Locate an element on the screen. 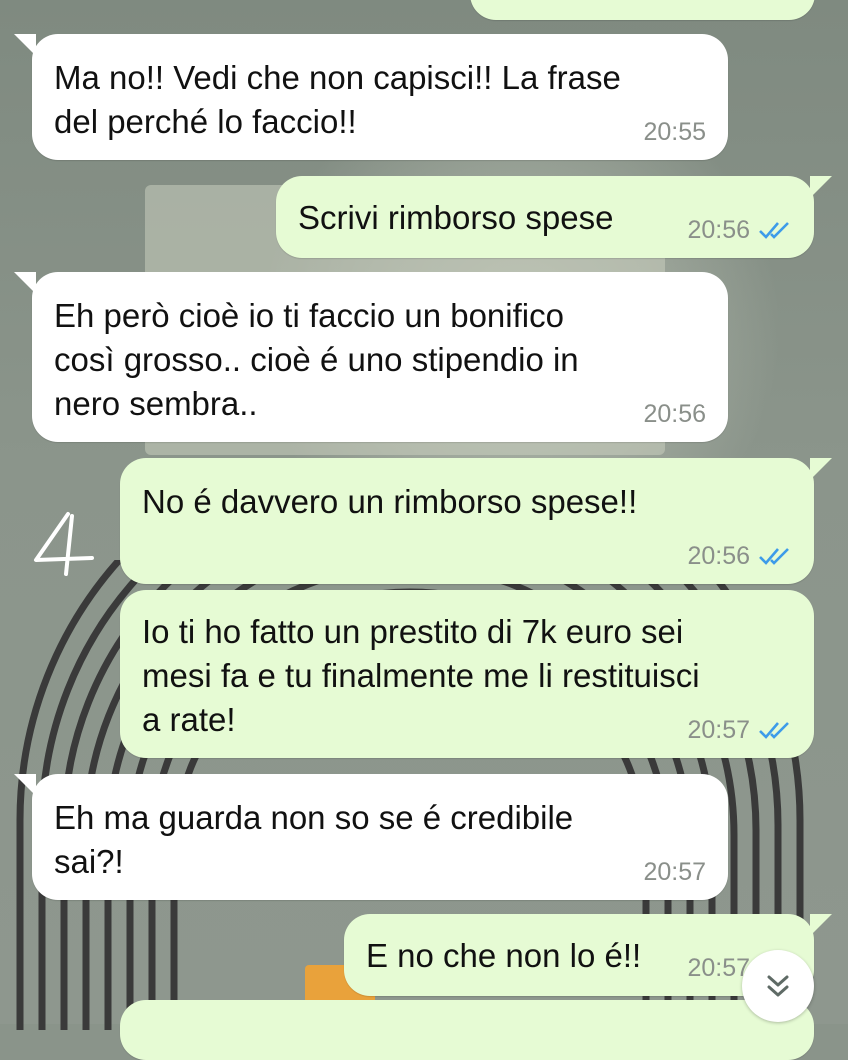  message-text: No é davvero un rimborso spese!! is located at coordinates (390, 501).